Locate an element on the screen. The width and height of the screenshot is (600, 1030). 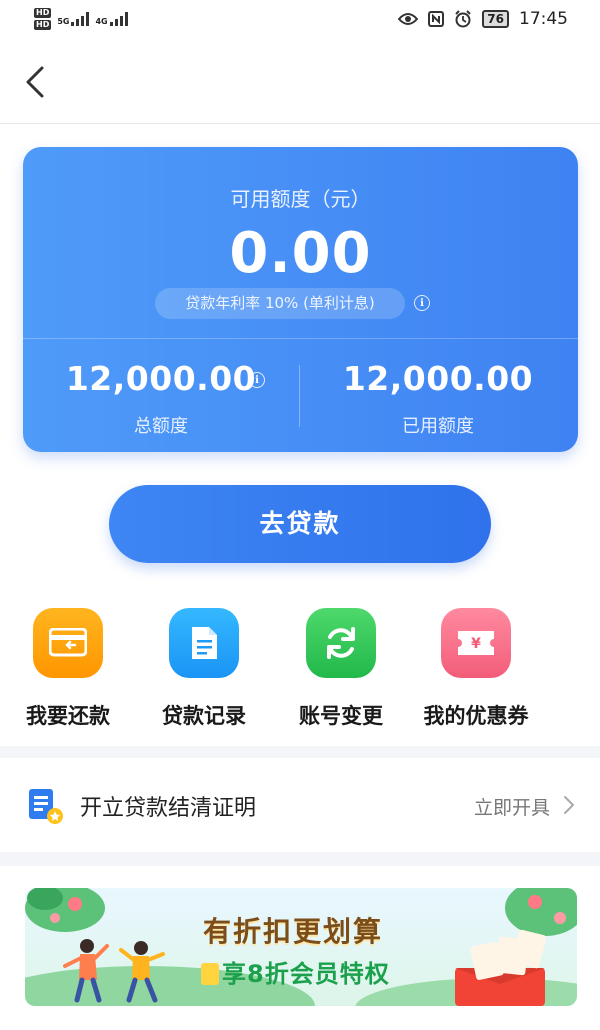
used-credit-value: 12,000.00 is located at coordinates (438, 378).